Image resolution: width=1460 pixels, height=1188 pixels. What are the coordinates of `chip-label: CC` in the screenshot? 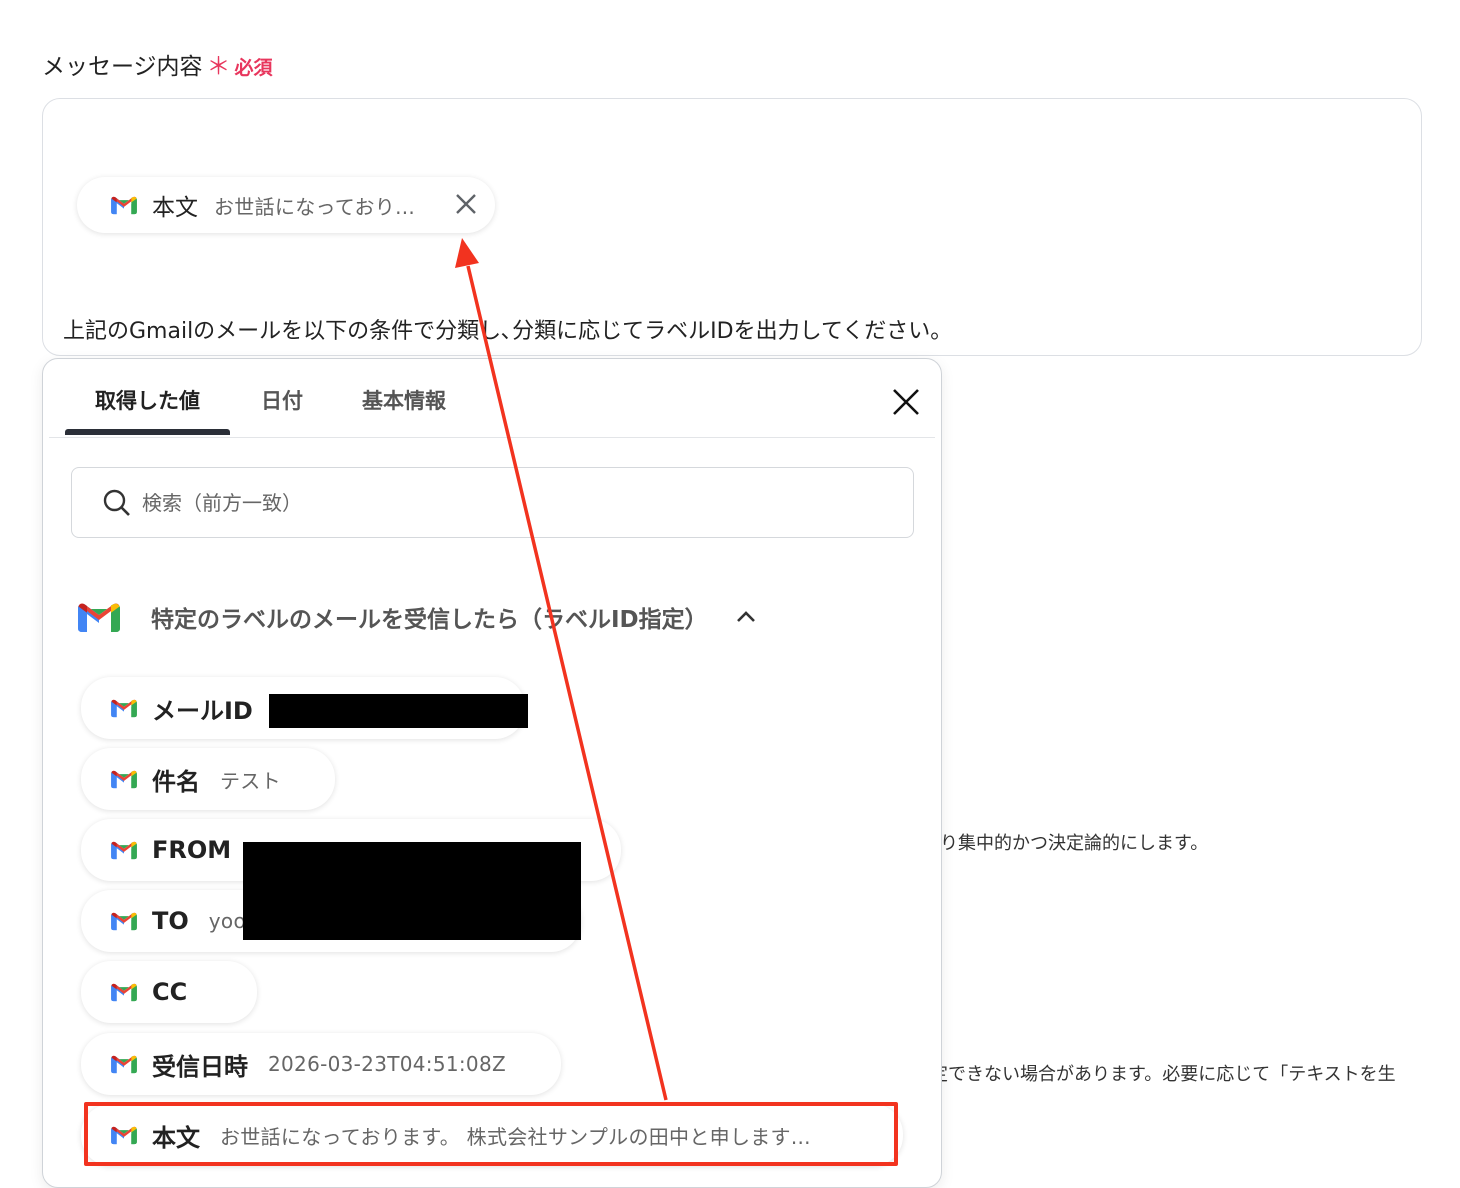 It's located at (170, 992).